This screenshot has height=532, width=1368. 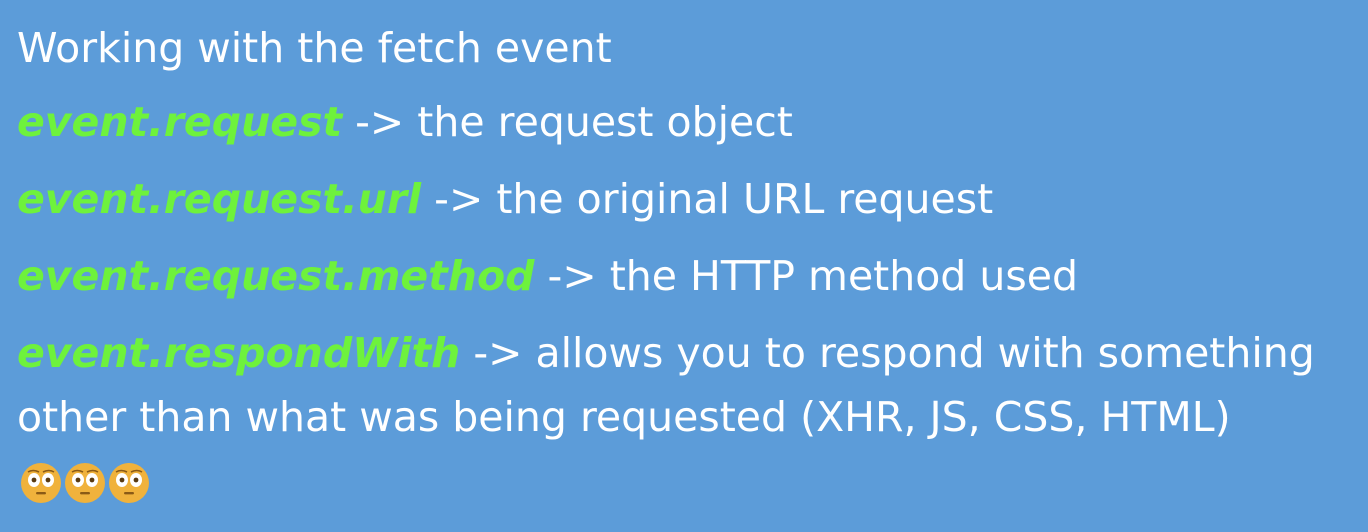 What do you see at coordinates (812, 276) in the screenshot?
I see `description: -> the HTTP method used` at bounding box center [812, 276].